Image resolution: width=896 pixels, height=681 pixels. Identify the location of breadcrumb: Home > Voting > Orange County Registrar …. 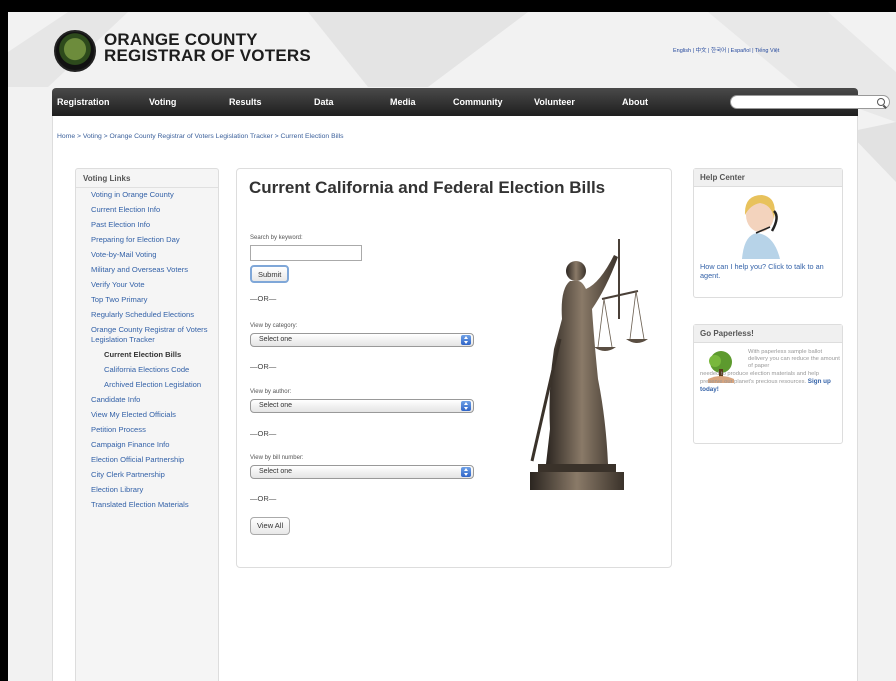
(200, 136).